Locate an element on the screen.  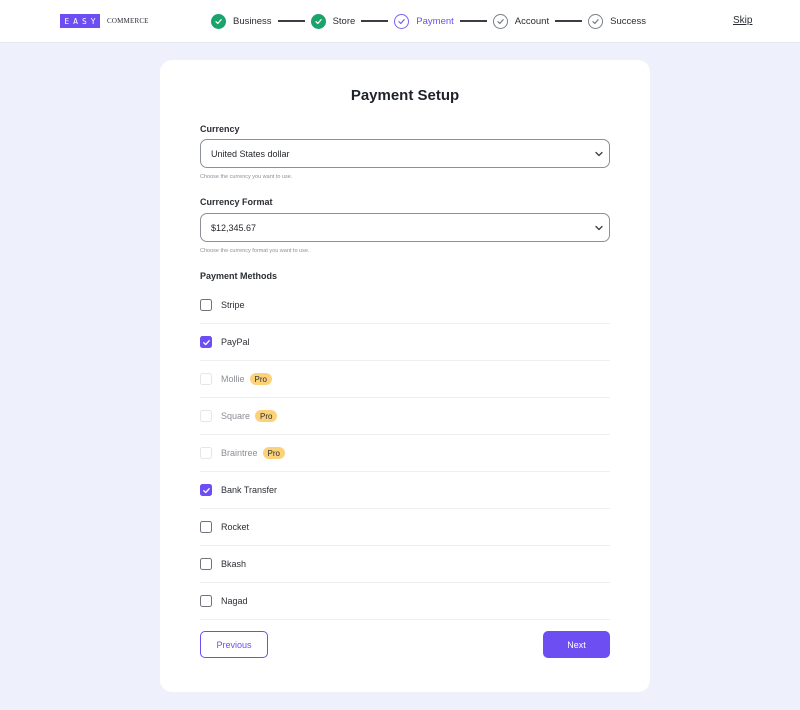
step-label: Success is located at coordinates (628, 21).